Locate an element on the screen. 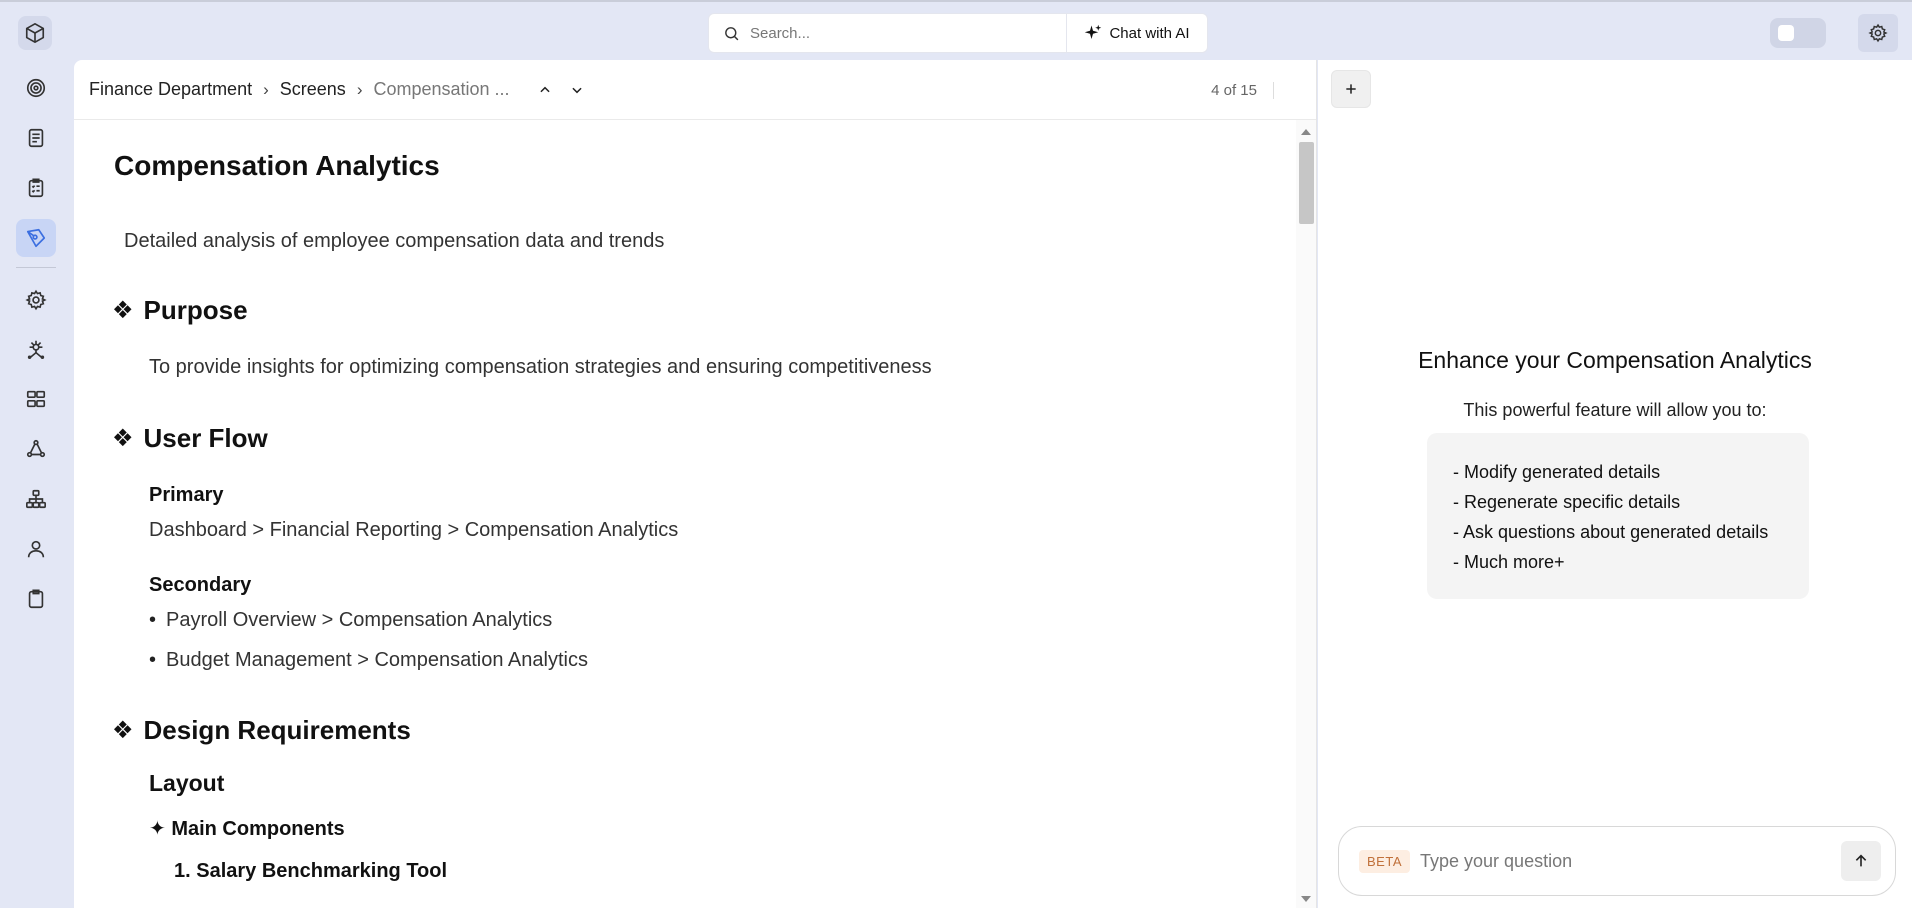 Image resolution: width=1912 pixels, height=908 pixels. userflow-heading: ❖ User Flow is located at coordinates (190, 438).